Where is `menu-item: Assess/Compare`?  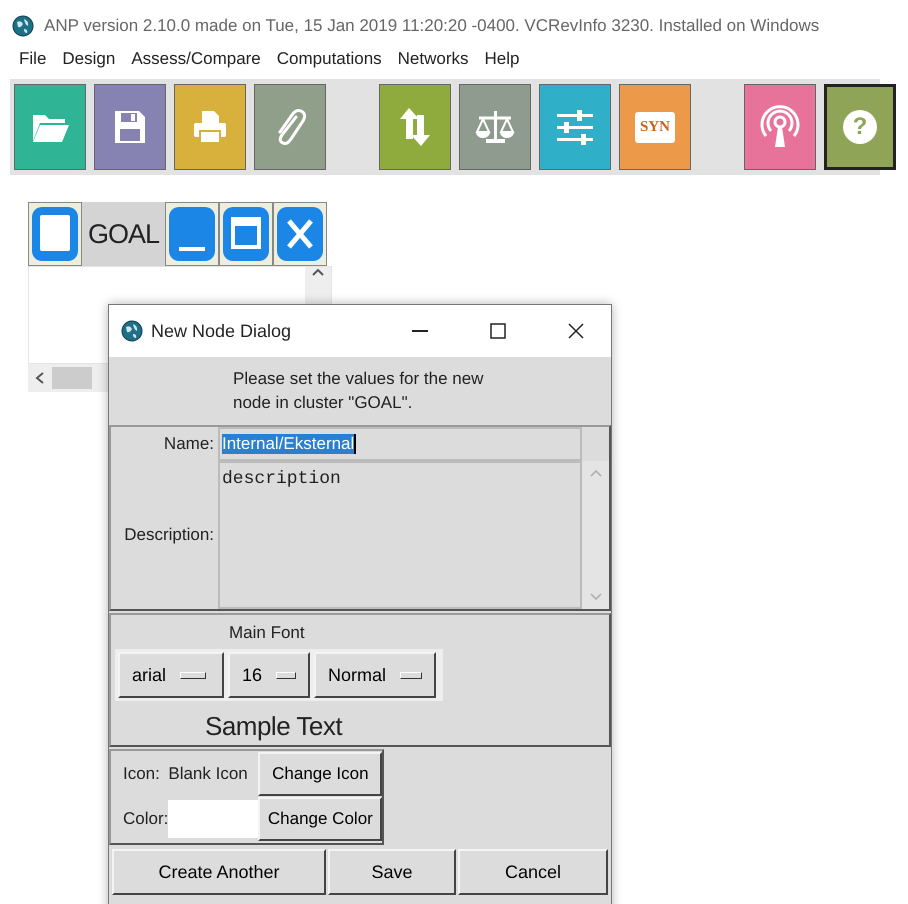 menu-item: Assess/Compare is located at coordinates (196, 61).